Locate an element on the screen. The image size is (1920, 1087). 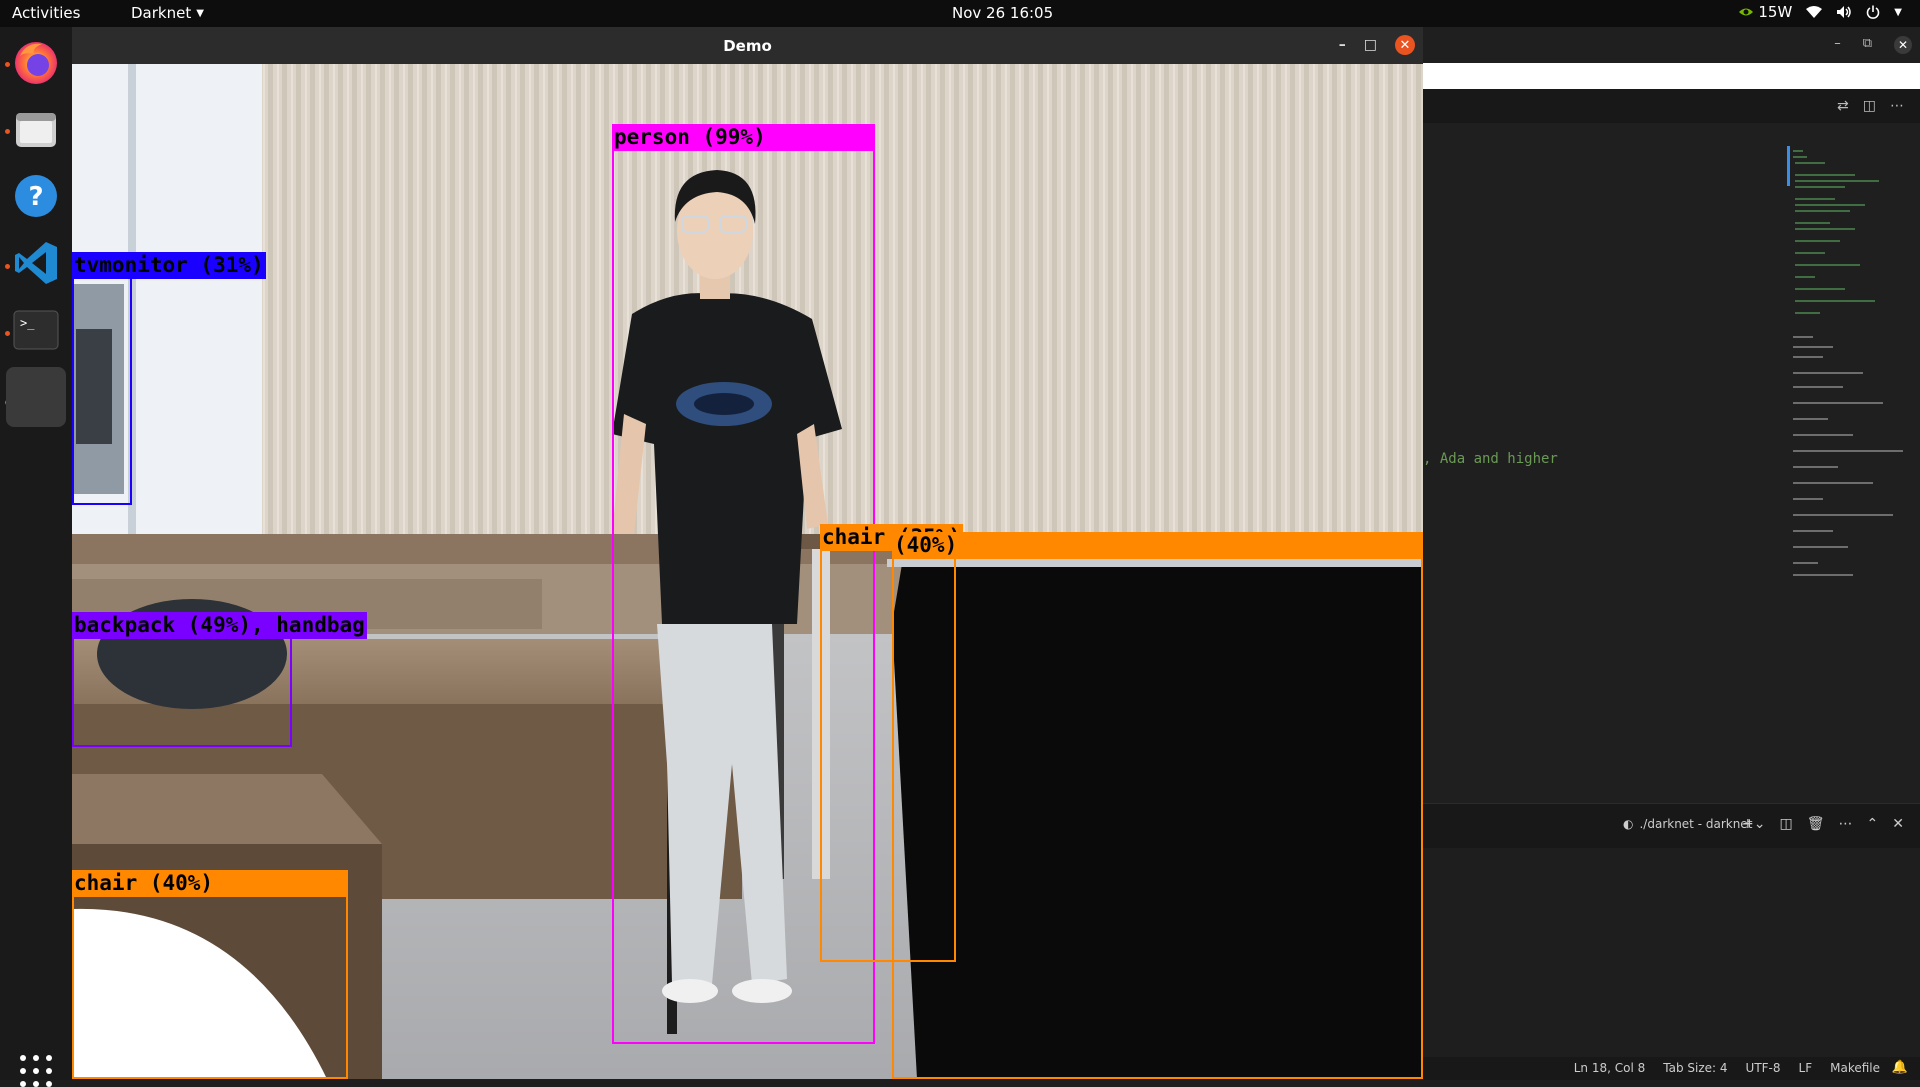
power-icon is located at coordinates (1873, 12).